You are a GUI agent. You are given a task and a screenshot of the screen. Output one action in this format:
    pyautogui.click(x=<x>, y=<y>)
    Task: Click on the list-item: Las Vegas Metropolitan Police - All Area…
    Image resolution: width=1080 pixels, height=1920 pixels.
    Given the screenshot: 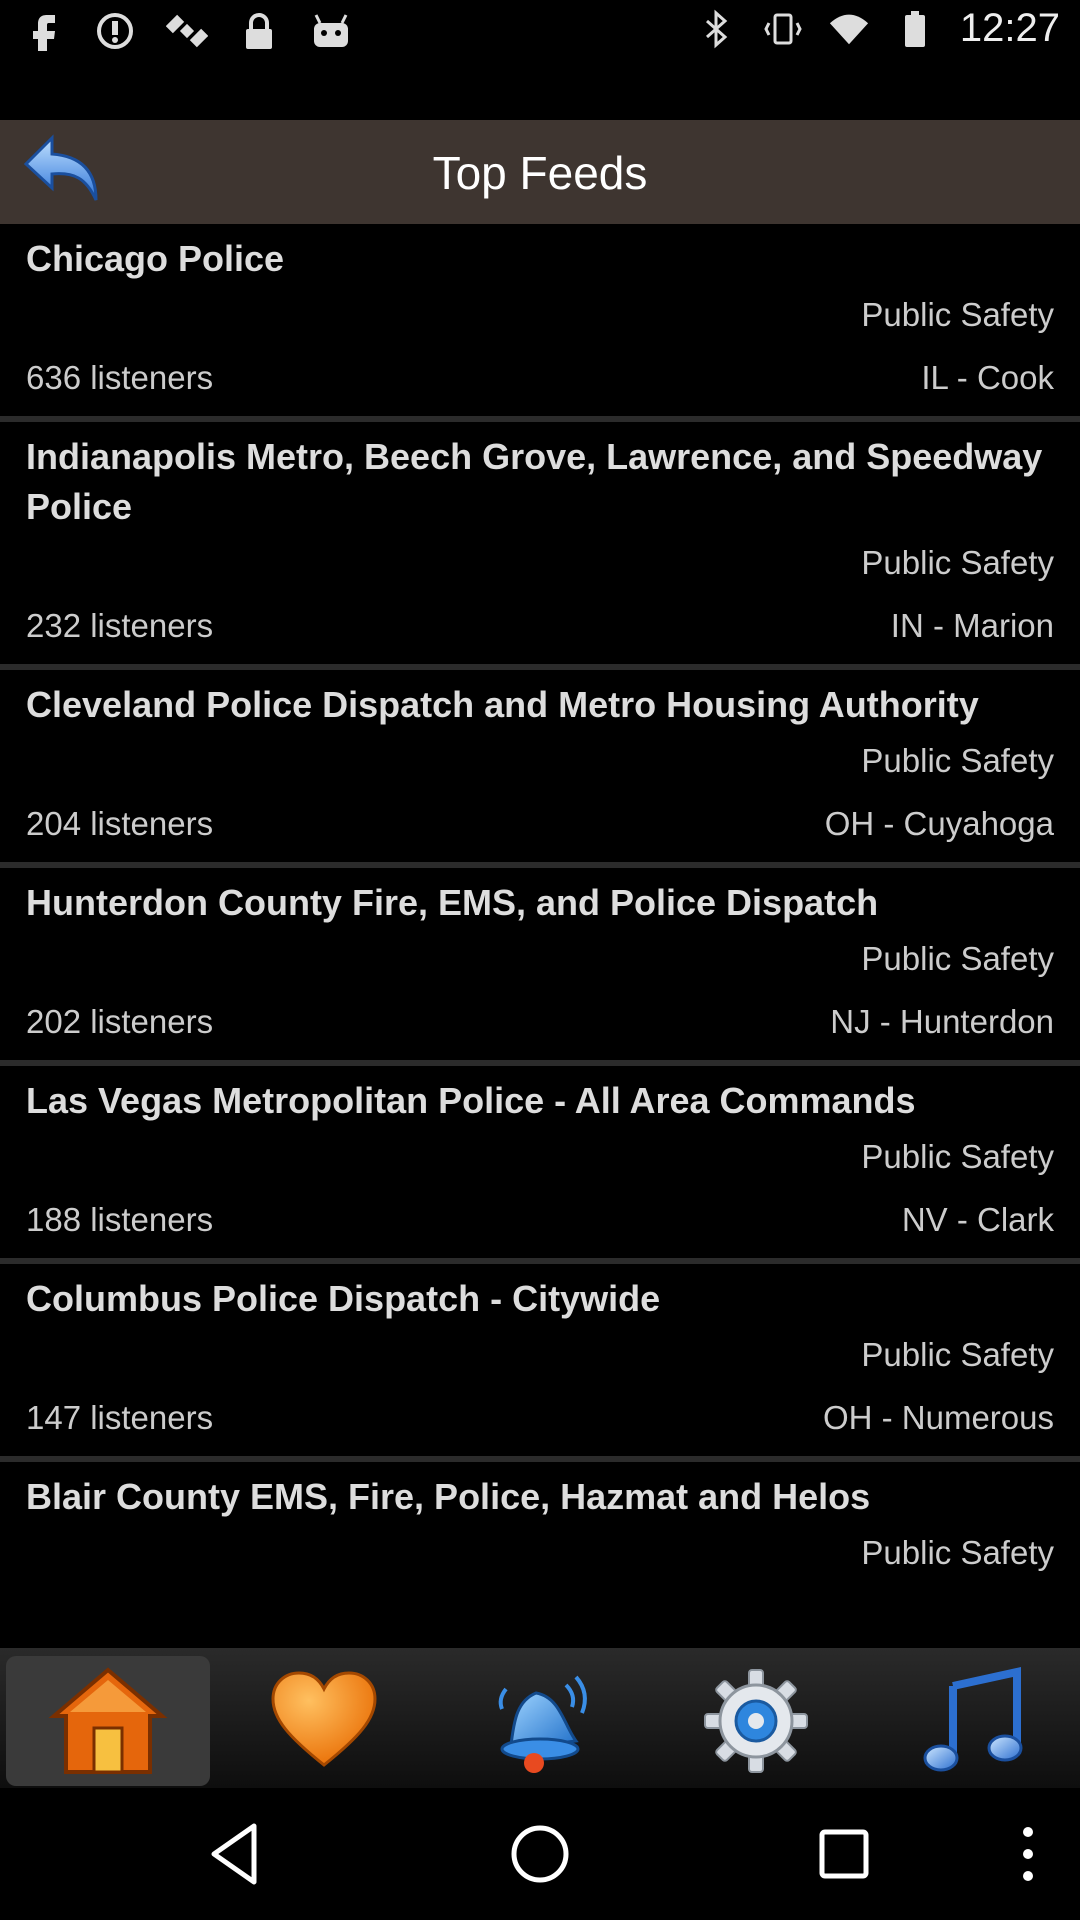 What is the action you would take?
    pyautogui.click(x=540, y=1165)
    